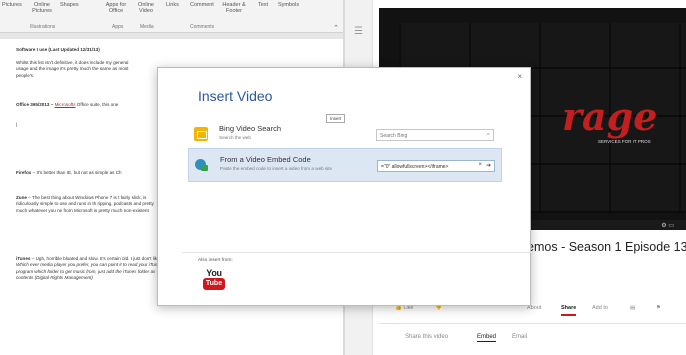  What do you see at coordinates (336, 28) in the screenshot?
I see `ribbon-collapse-icon: ⌃` at bounding box center [336, 28].